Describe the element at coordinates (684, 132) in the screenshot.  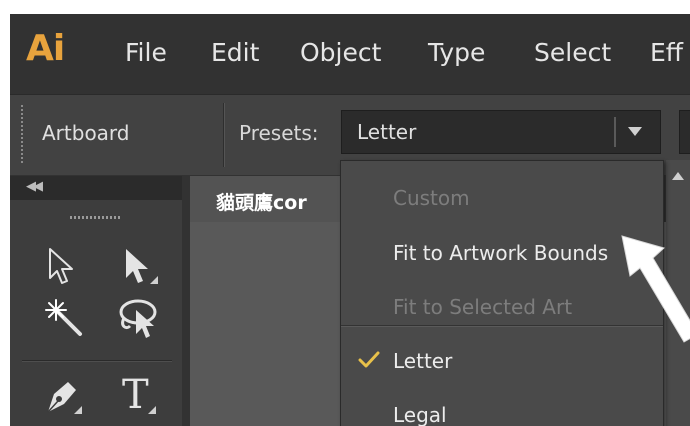
I see `next-control-field` at that location.